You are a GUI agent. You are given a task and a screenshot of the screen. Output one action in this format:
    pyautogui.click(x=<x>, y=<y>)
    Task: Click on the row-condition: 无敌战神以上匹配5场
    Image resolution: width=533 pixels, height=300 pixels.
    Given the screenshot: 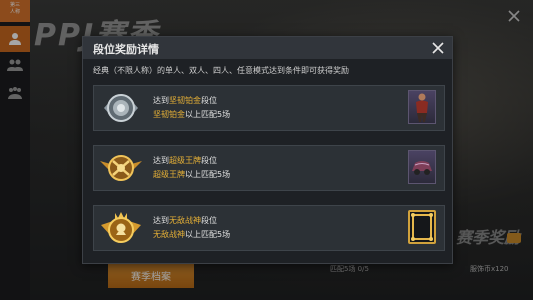 What is the action you would take?
    pyautogui.click(x=191, y=234)
    